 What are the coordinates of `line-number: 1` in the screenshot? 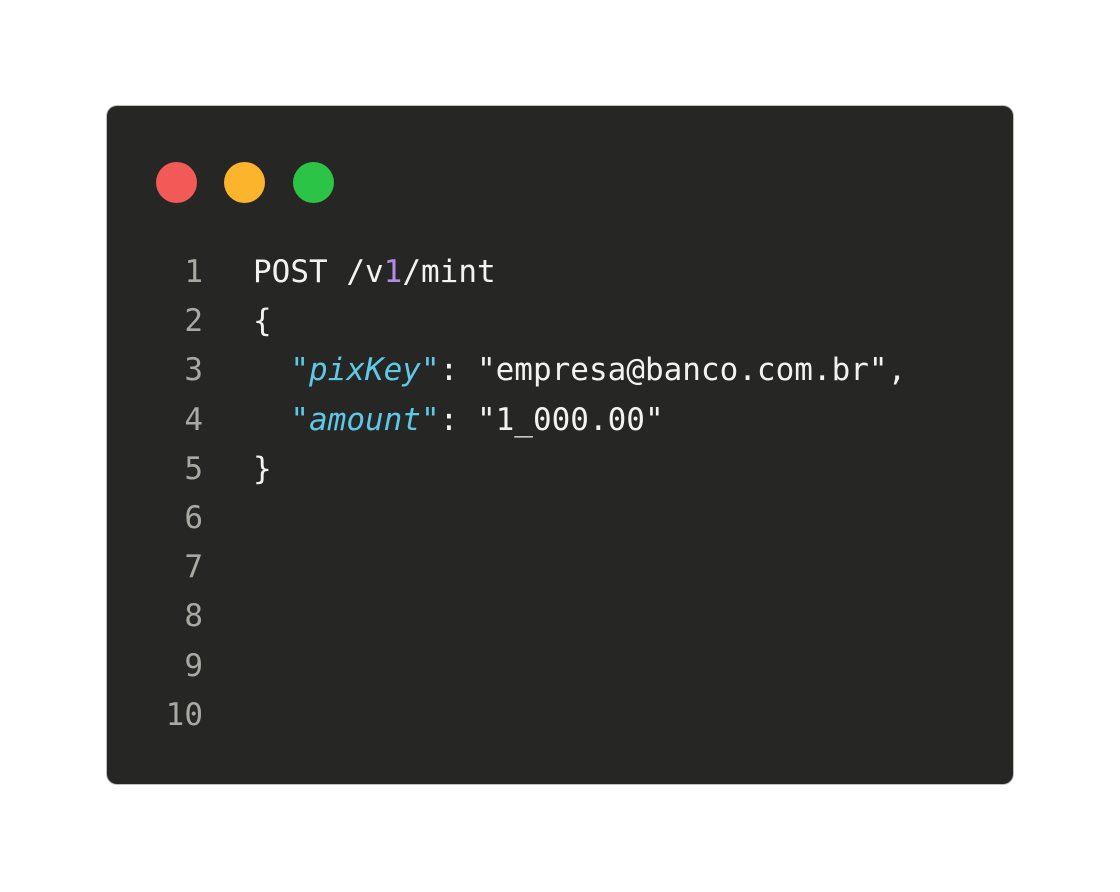 It's located at (193, 272).